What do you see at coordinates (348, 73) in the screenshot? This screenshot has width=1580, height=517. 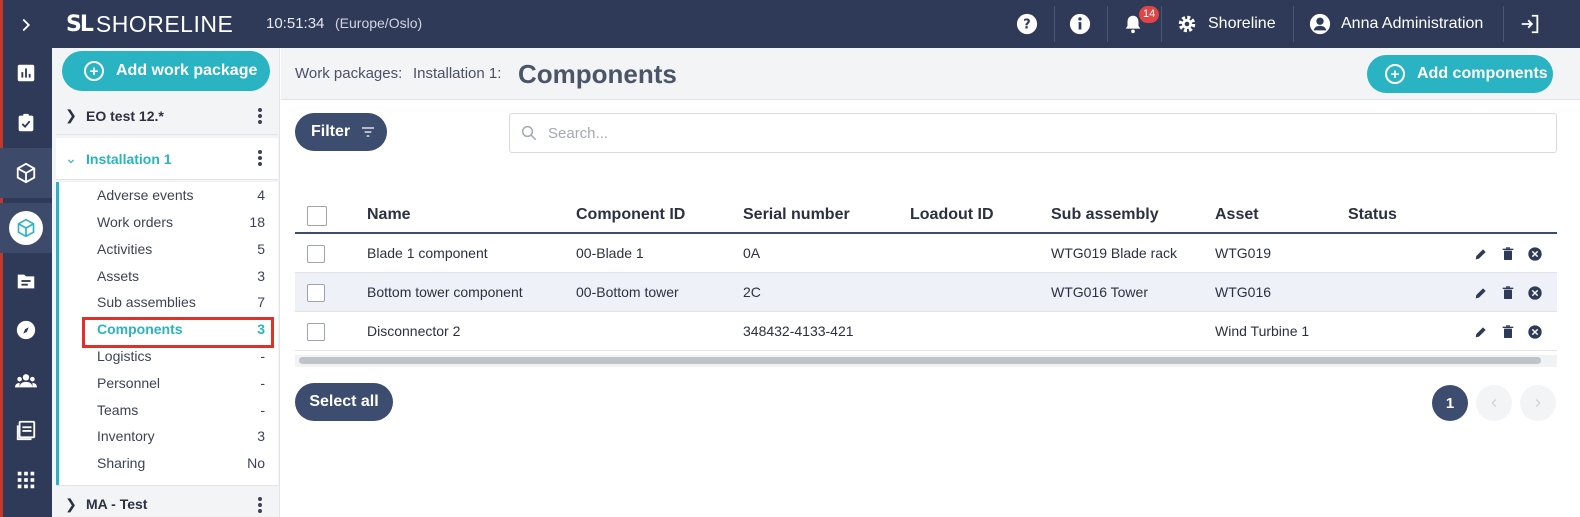 I see `breadcrumb-work-packages: Work packages:` at bounding box center [348, 73].